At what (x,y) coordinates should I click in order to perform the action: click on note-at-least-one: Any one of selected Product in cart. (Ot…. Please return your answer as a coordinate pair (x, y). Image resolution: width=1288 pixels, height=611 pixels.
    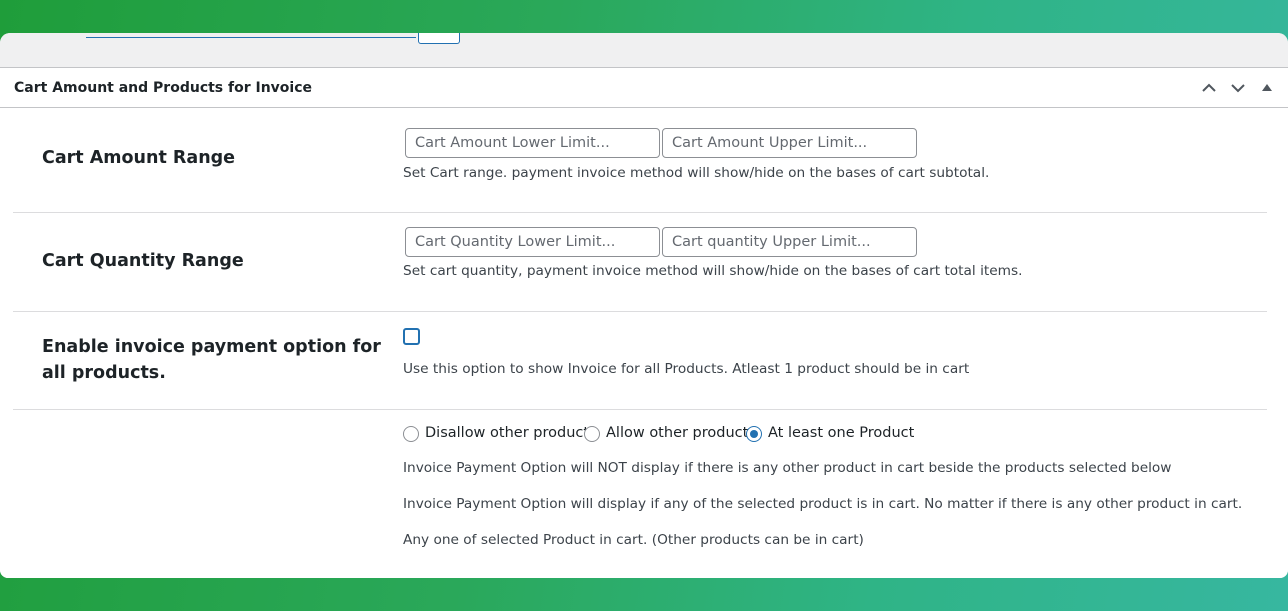
    Looking at the image, I should click on (633, 540).